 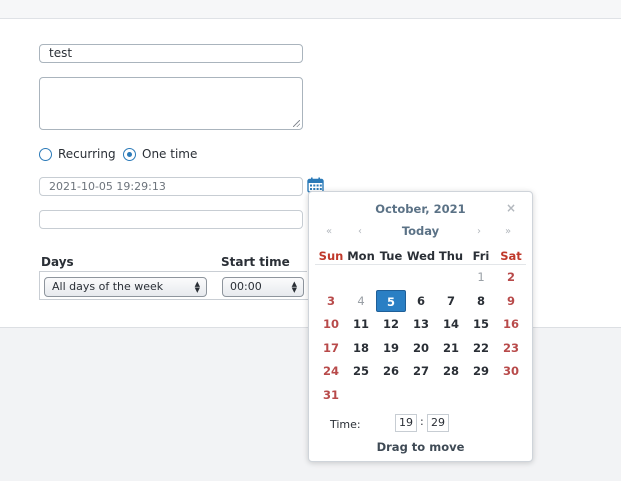 What do you see at coordinates (331, 256) in the screenshot?
I see `weekday-header: Sun` at bounding box center [331, 256].